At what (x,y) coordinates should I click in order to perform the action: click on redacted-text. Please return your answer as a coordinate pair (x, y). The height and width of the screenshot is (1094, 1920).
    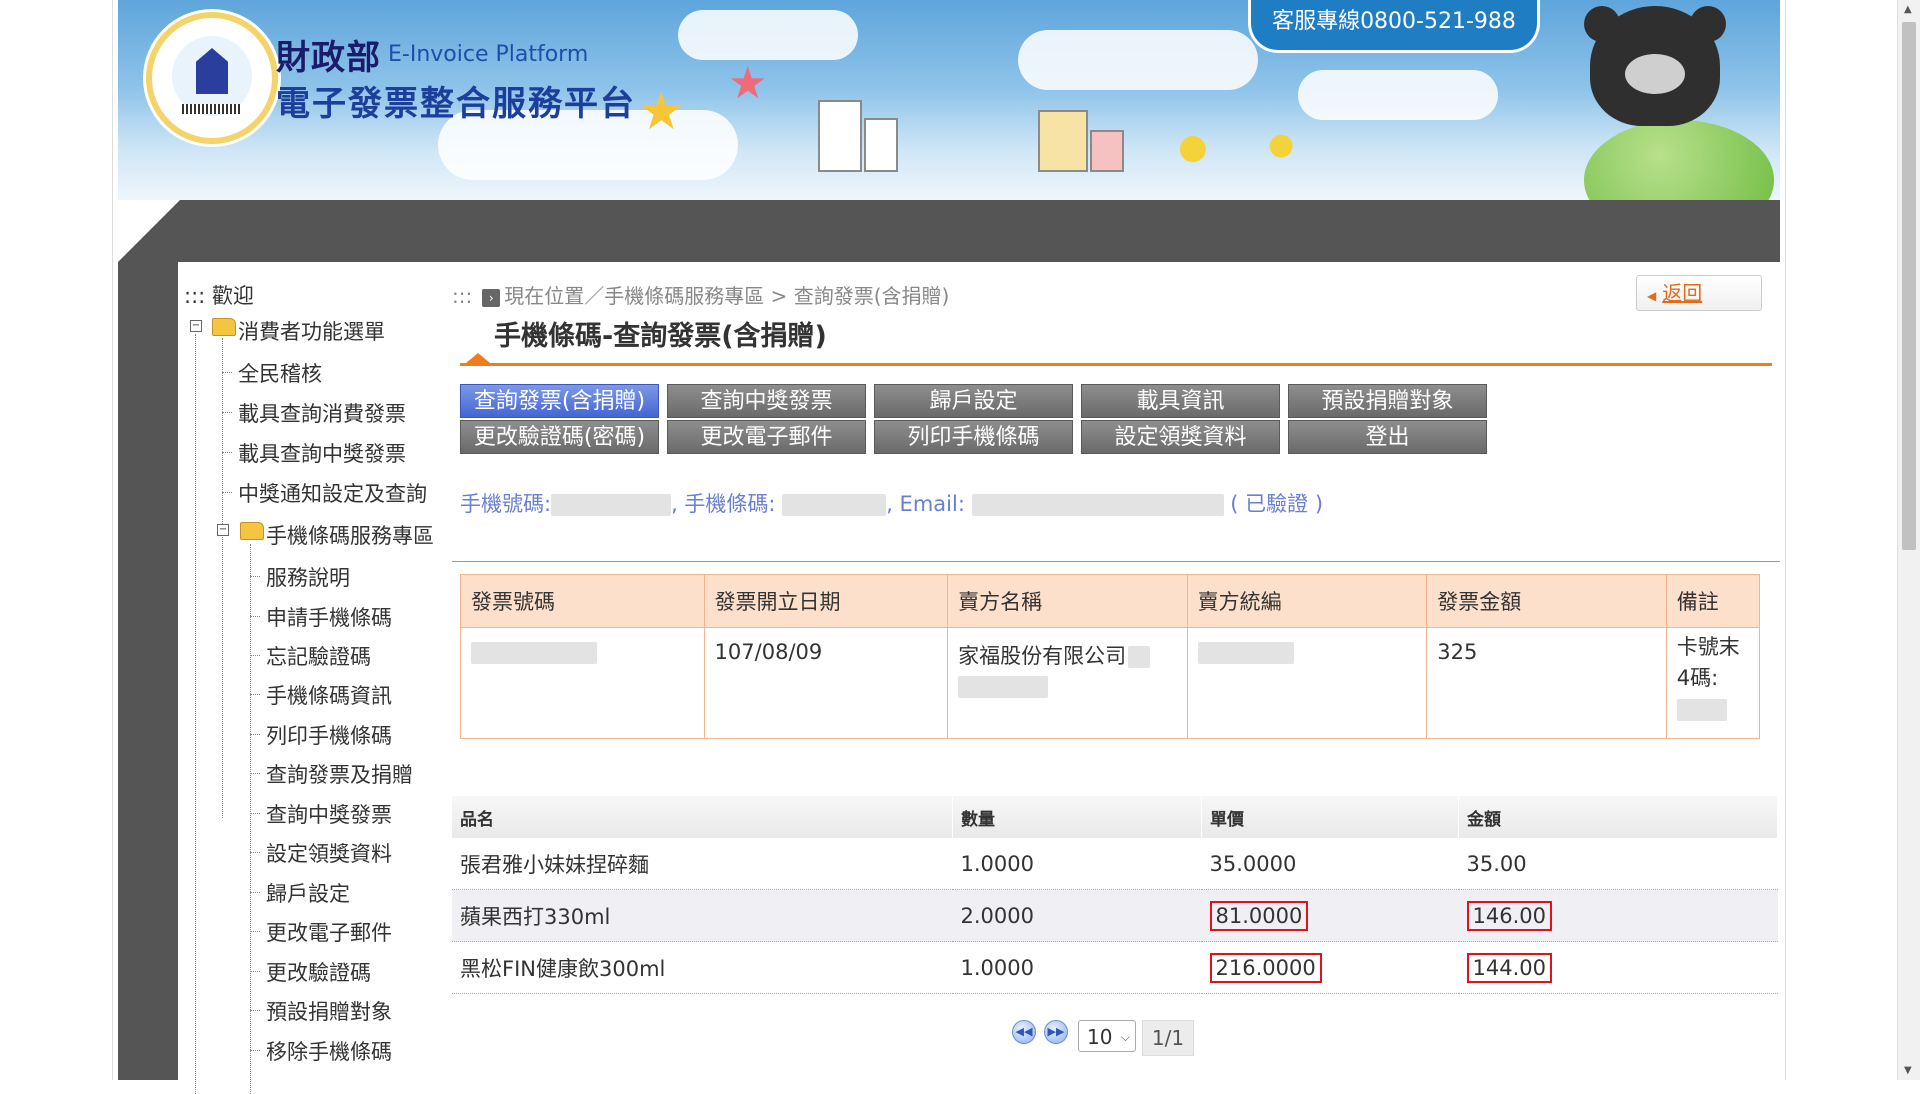
    Looking at the image, I should click on (1003, 687).